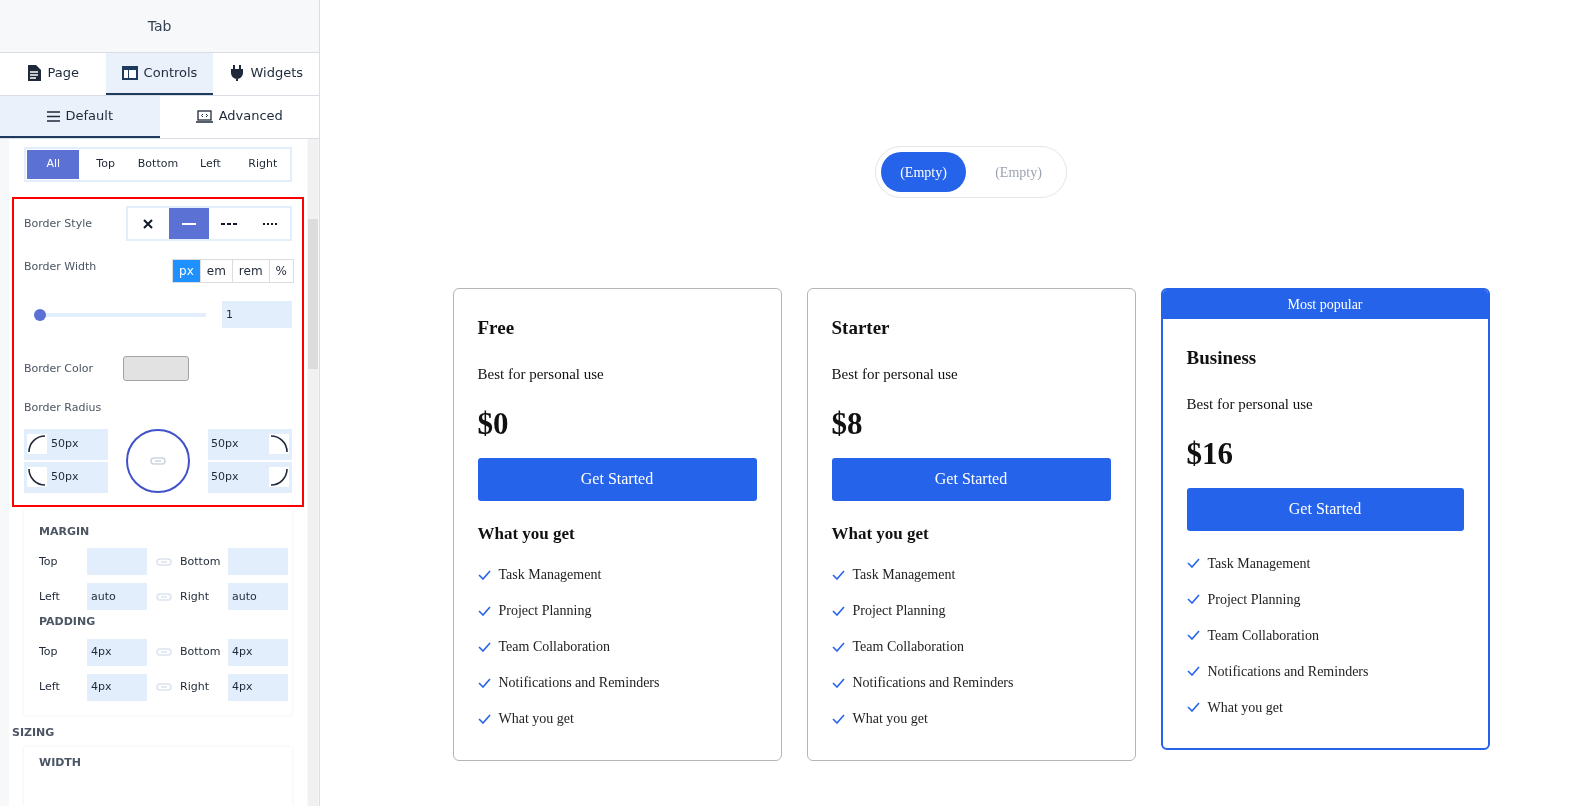  Describe the element at coordinates (269, 223) in the screenshot. I see `dotted-line-icon` at that location.